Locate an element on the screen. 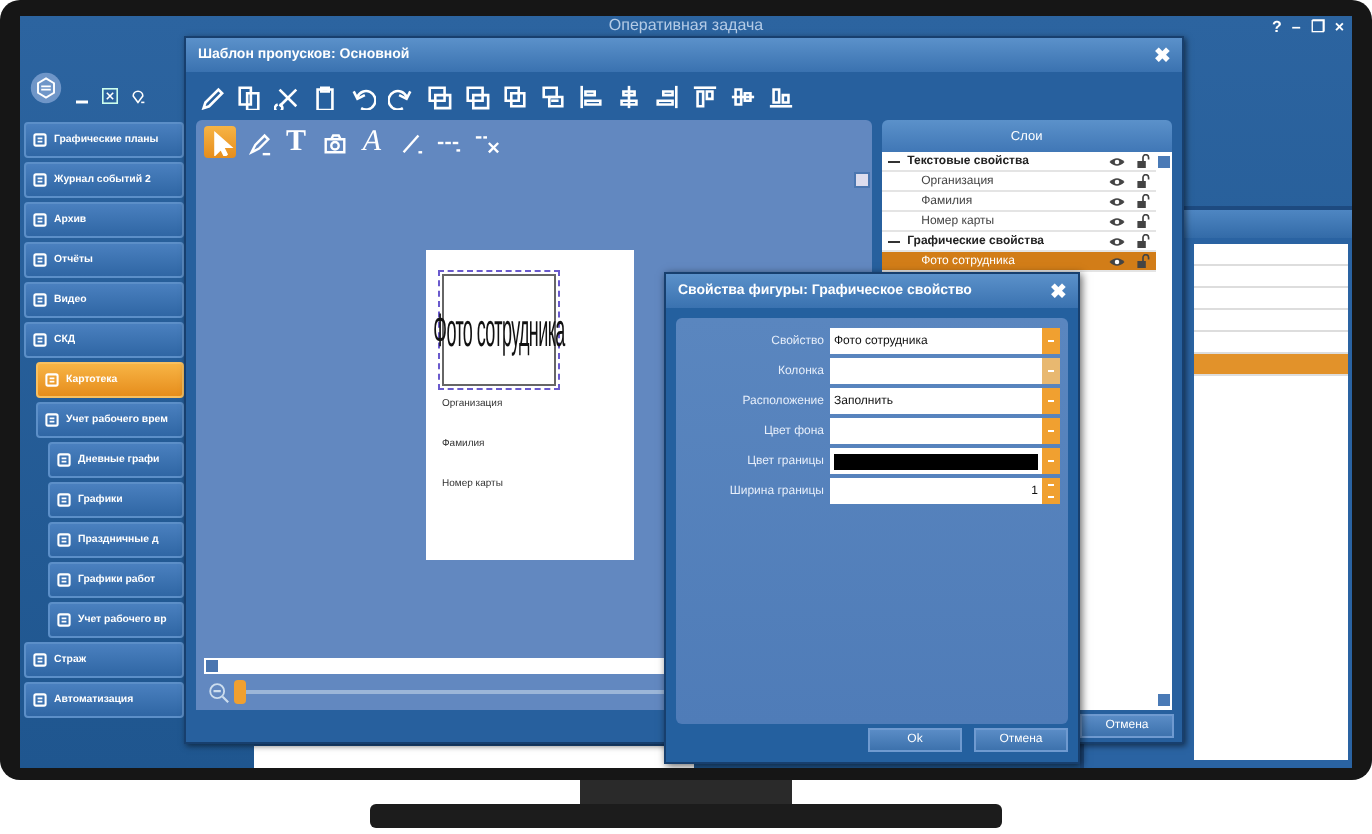 Image resolution: width=1372 pixels, height=834 pixels. pin-icon is located at coordinates (138, 96).